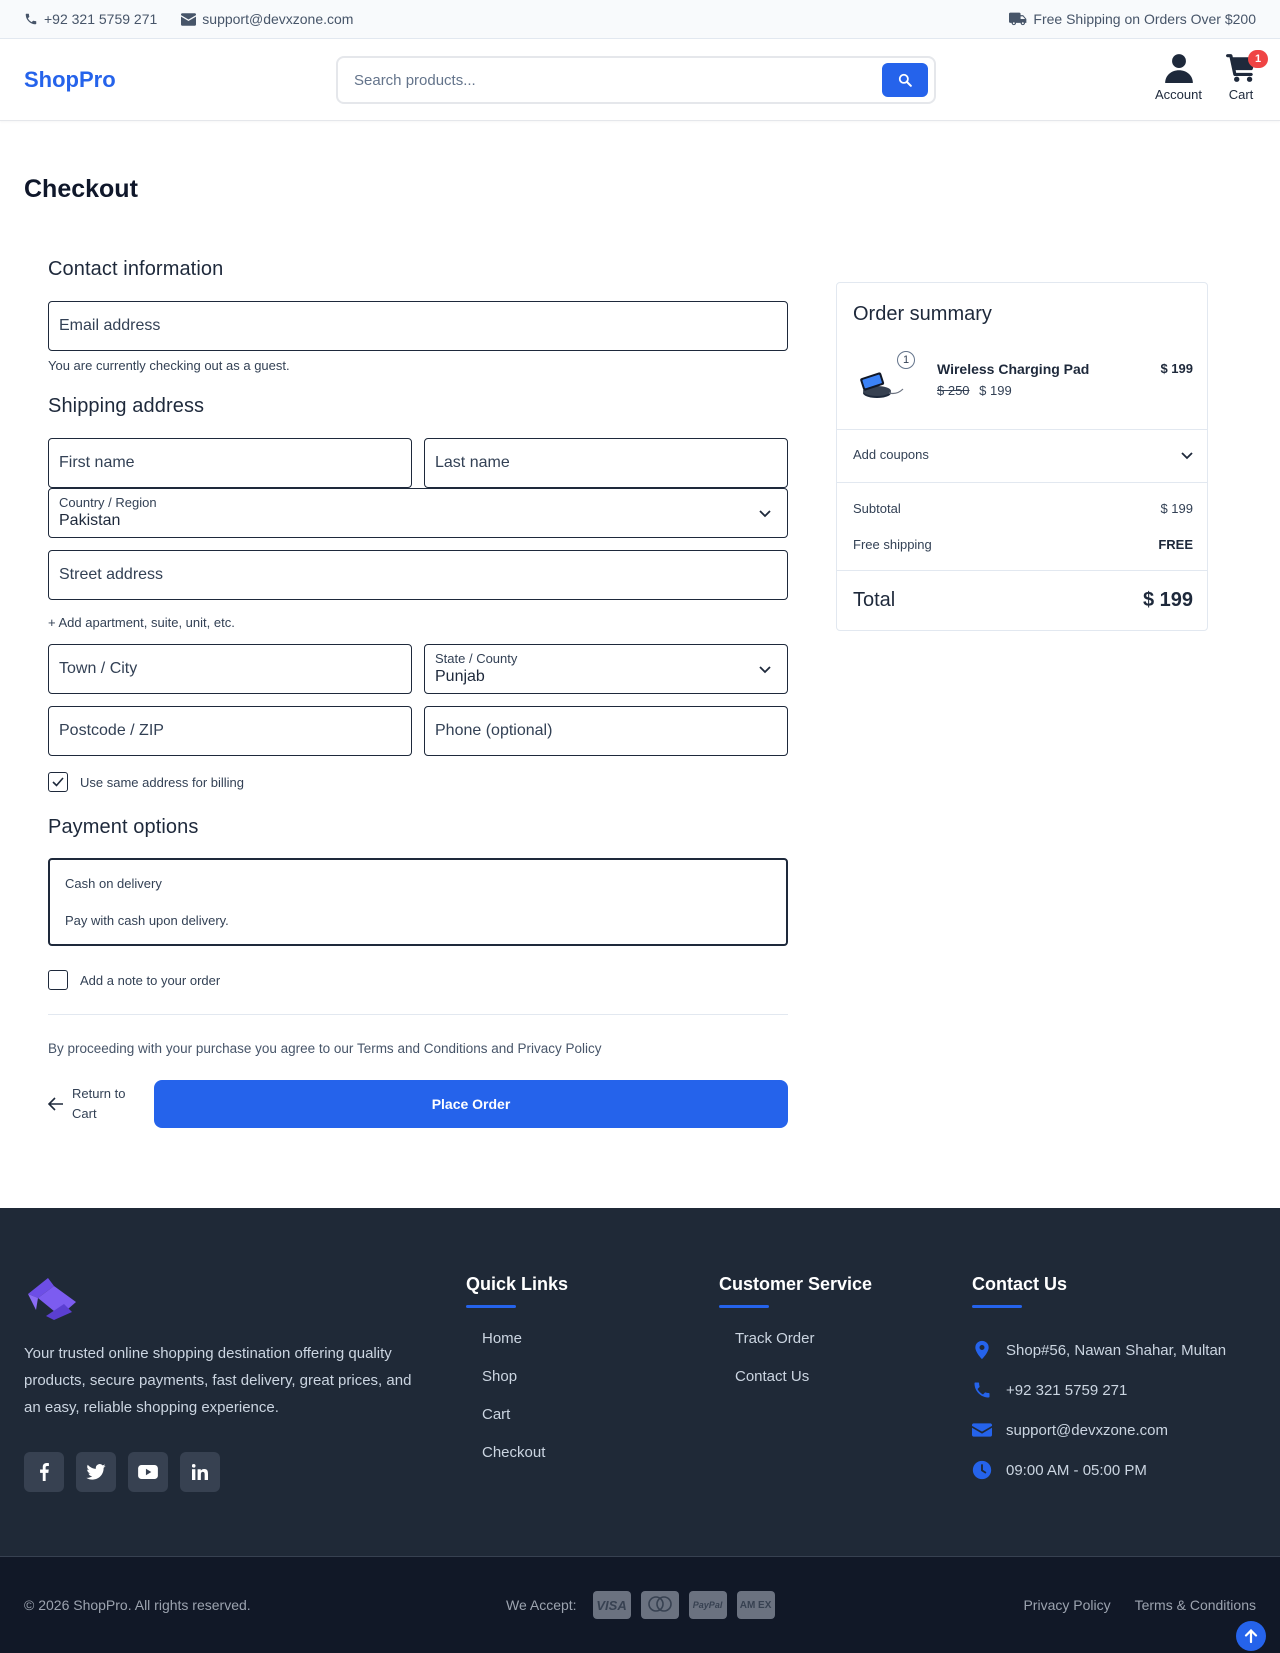 This screenshot has height=1653, width=1280. Describe the element at coordinates (953, 390) in the screenshot. I see `item-old-price: $ 250` at that location.